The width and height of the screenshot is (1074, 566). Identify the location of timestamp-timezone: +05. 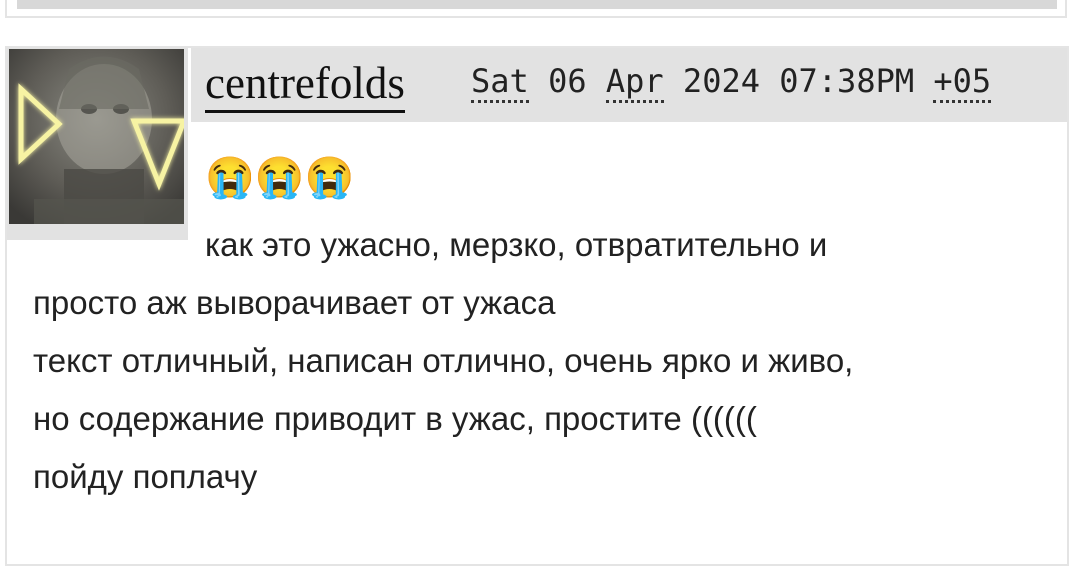
(962, 82).